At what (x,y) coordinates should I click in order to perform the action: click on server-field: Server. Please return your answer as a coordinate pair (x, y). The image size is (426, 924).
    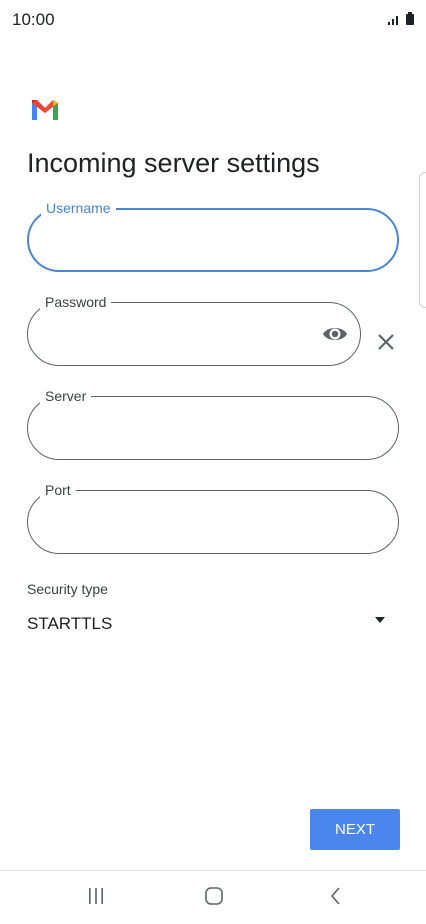
    Looking at the image, I should click on (213, 423).